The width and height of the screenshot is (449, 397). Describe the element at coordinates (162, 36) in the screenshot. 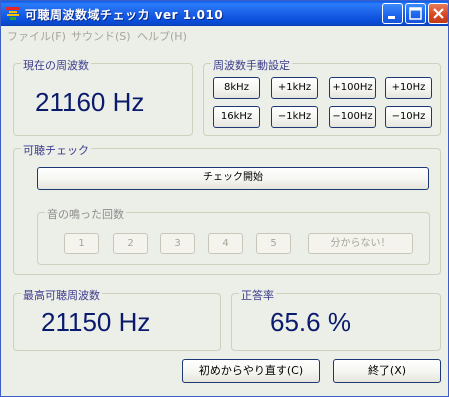

I see `menu-help: ヘルプ(H)` at that location.